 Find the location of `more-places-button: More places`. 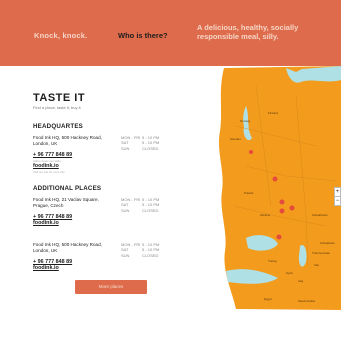

more-places-button: More places is located at coordinates (111, 287).